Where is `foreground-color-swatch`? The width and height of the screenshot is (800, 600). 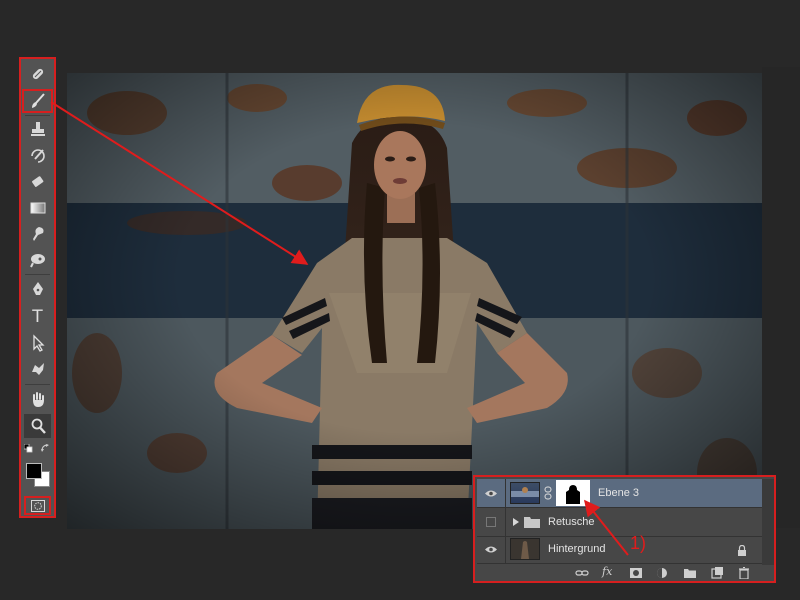
foreground-color-swatch is located at coordinates (34, 471).